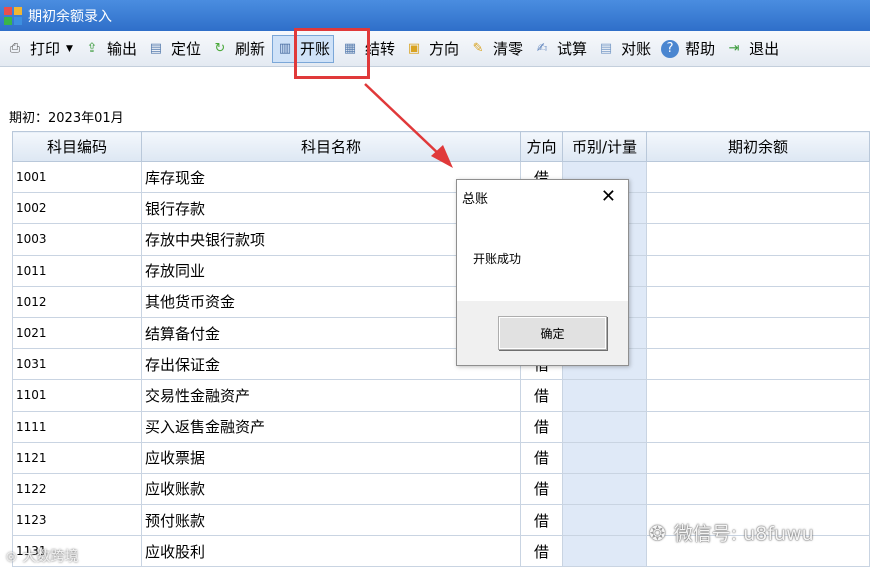 The image size is (870, 573). What do you see at coordinates (77, 364) in the screenshot?
I see `cell-code: 1031` at bounding box center [77, 364].